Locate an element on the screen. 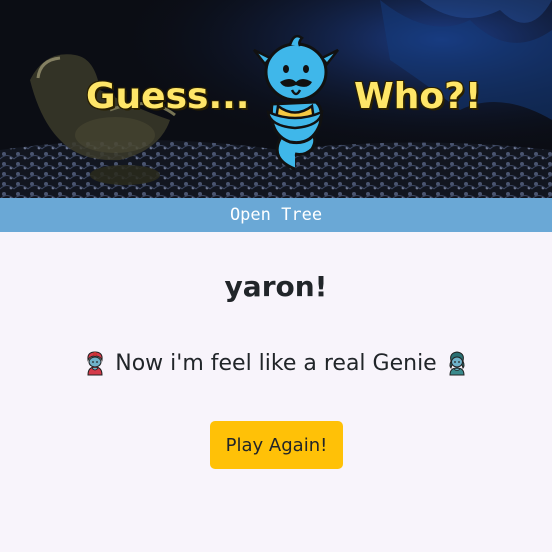  genie-message-text: Now i'm feel like a real Genie is located at coordinates (276, 363).